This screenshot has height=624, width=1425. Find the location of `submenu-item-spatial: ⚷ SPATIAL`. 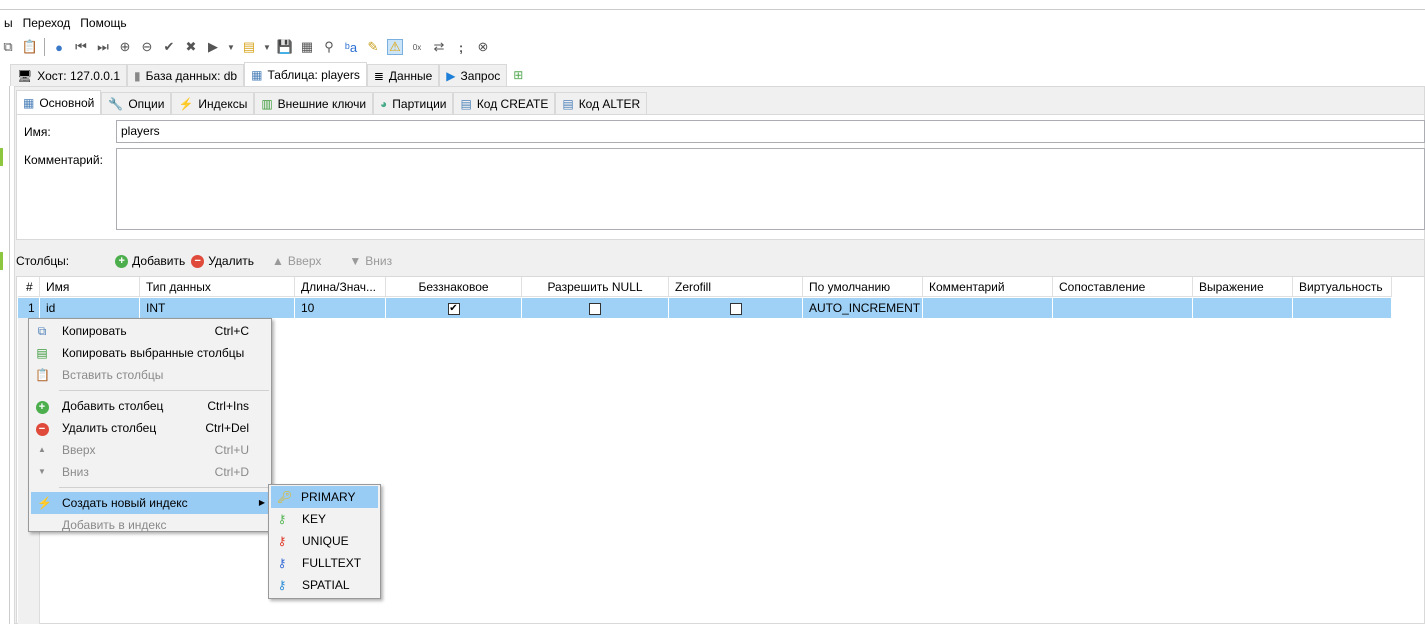

submenu-item-spatial: ⚷ SPATIAL is located at coordinates (324, 585).